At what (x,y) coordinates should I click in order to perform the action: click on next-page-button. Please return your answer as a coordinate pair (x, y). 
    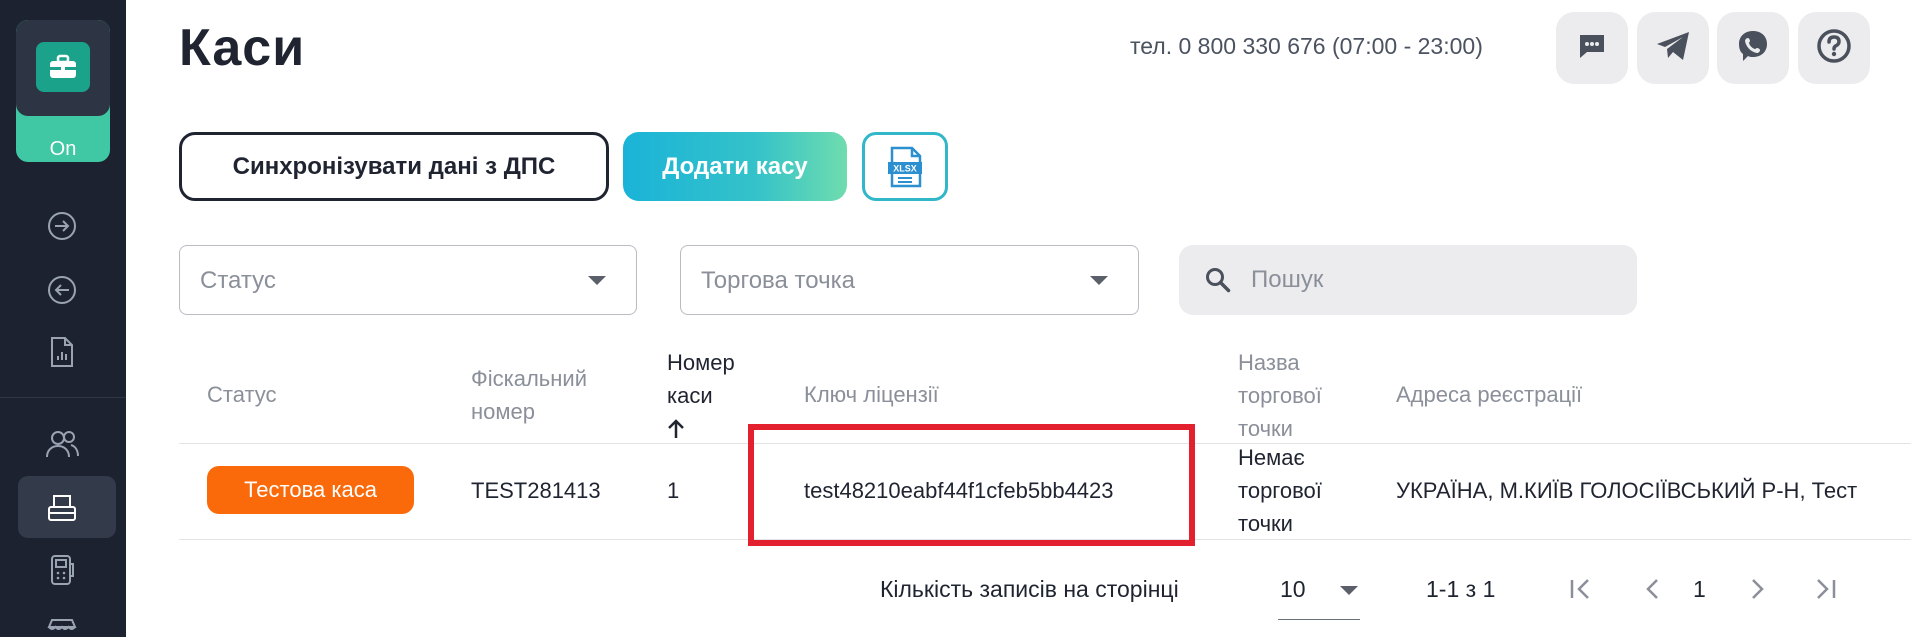
    Looking at the image, I should click on (1757, 589).